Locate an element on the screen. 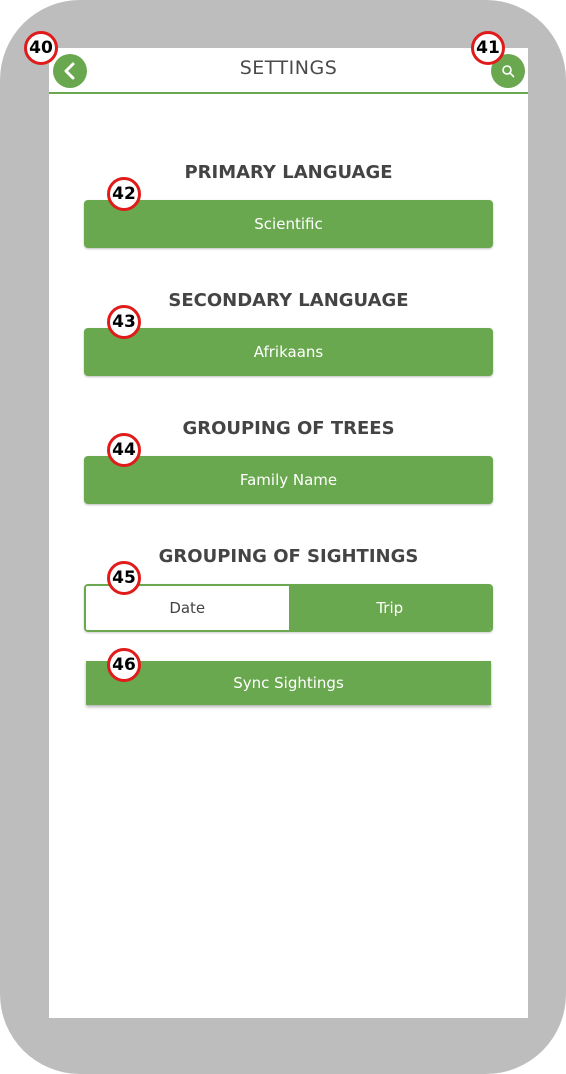 Image resolution: width=566 pixels, height=1074 pixels. grouping-sightings-title: GROUPING OF SIGHTINGS is located at coordinates (288, 556).